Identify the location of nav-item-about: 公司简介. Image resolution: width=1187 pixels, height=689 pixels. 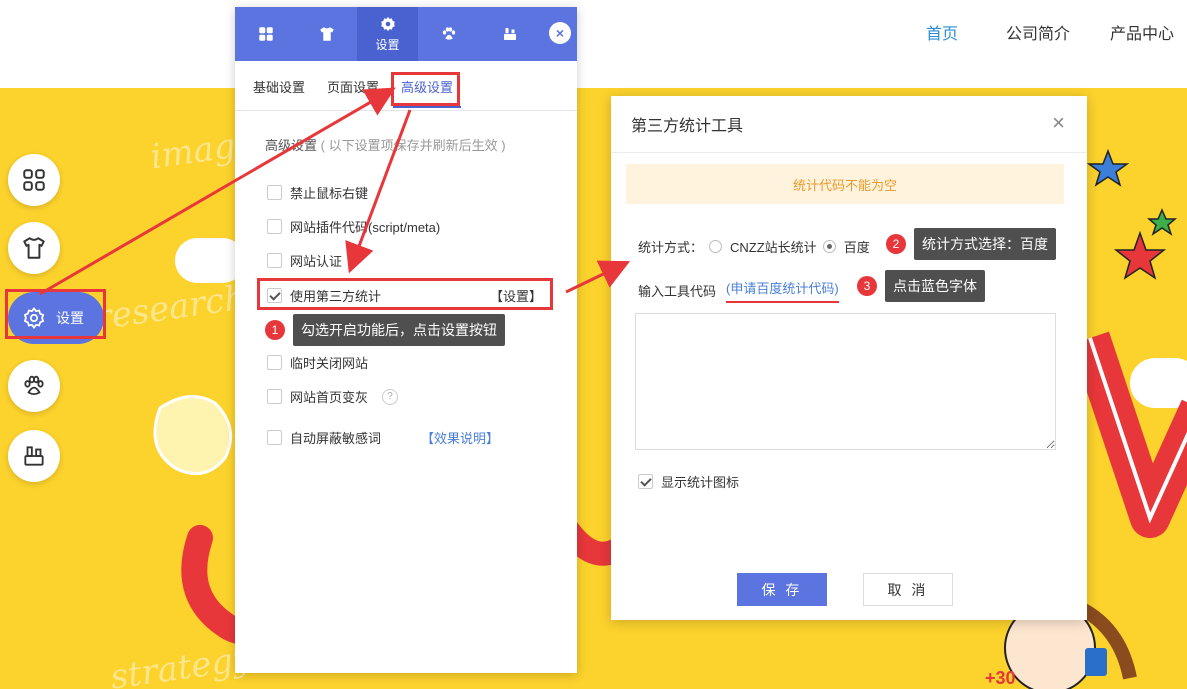
(1038, 32).